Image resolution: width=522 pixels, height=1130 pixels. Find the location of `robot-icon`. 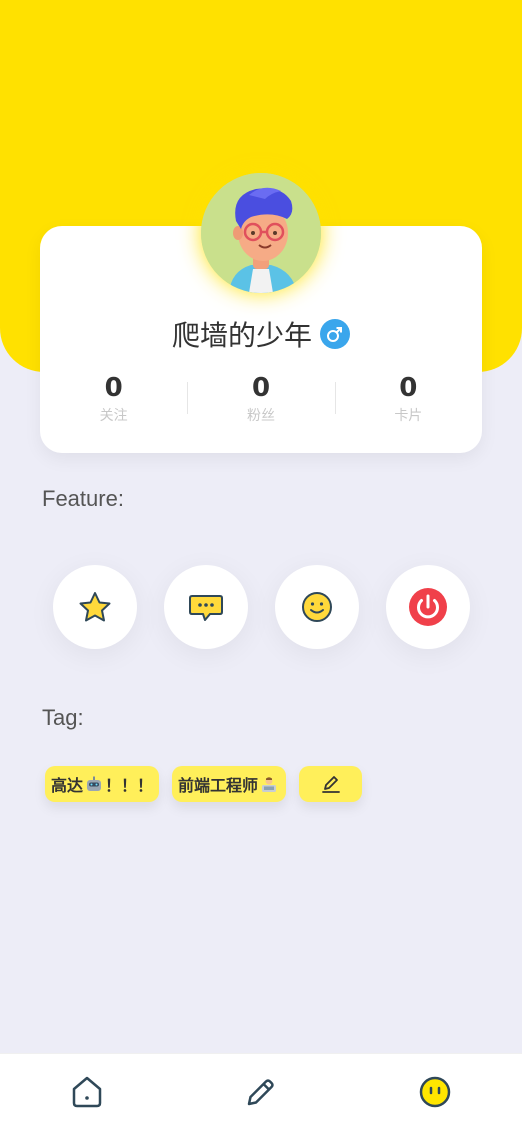

robot-icon is located at coordinates (94, 783).